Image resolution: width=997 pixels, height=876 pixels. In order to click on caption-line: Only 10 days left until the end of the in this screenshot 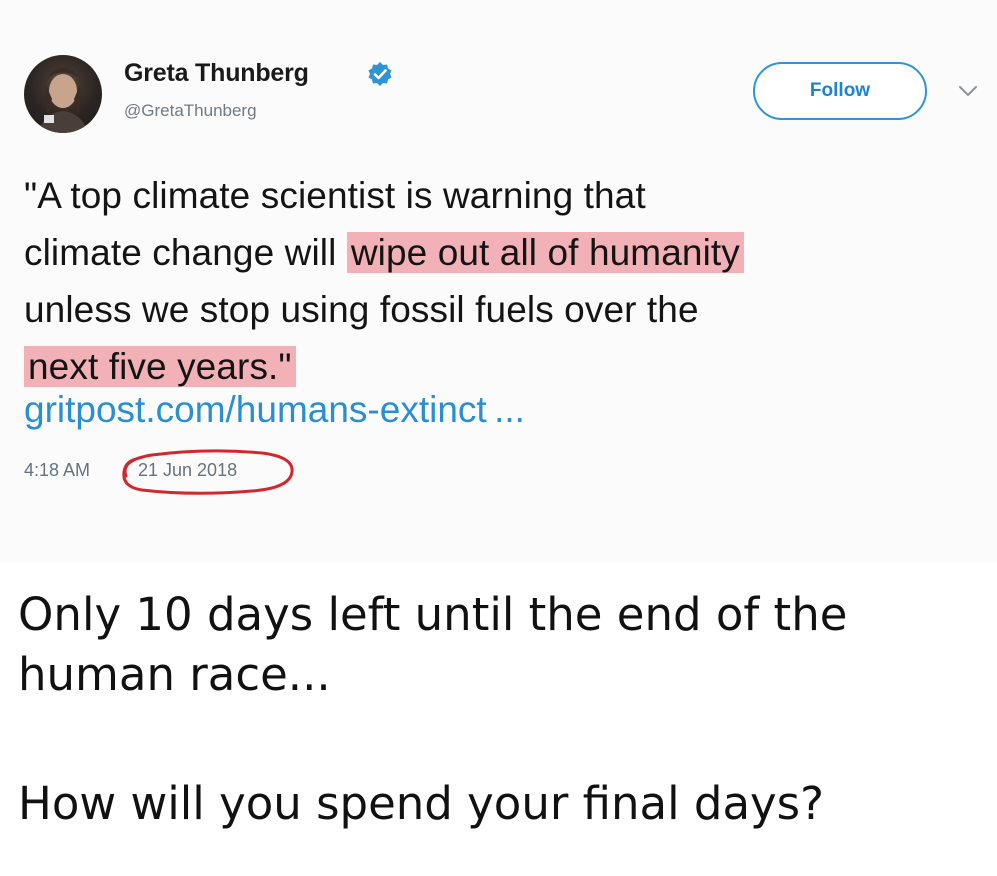, I will do `click(433, 614)`.